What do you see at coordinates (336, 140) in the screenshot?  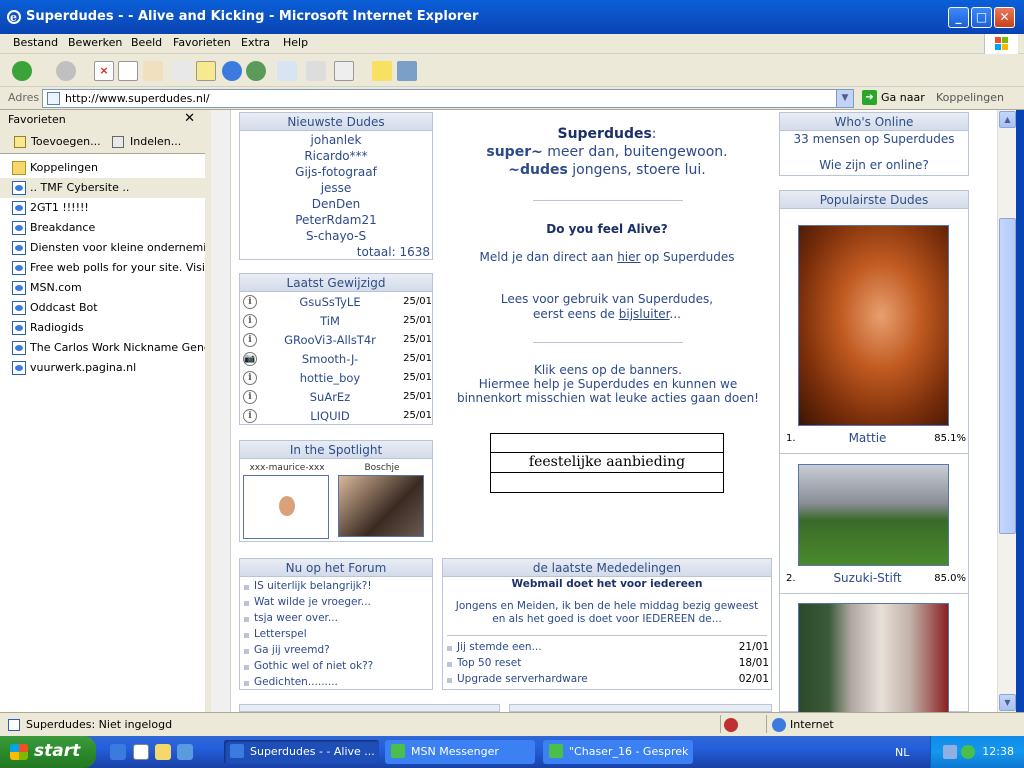 I see `newest-dude: johanlek` at bounding box center [336, 140].